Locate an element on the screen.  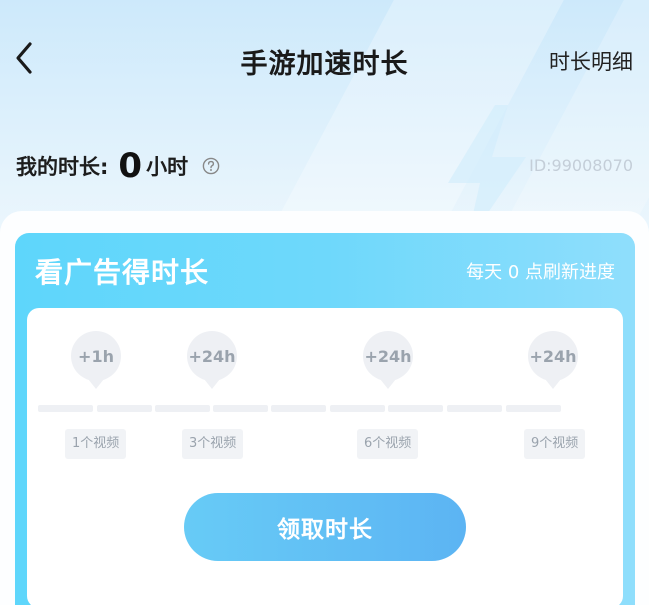
claim-duration-button: 领取时长 is located at coordinates (325, 527).